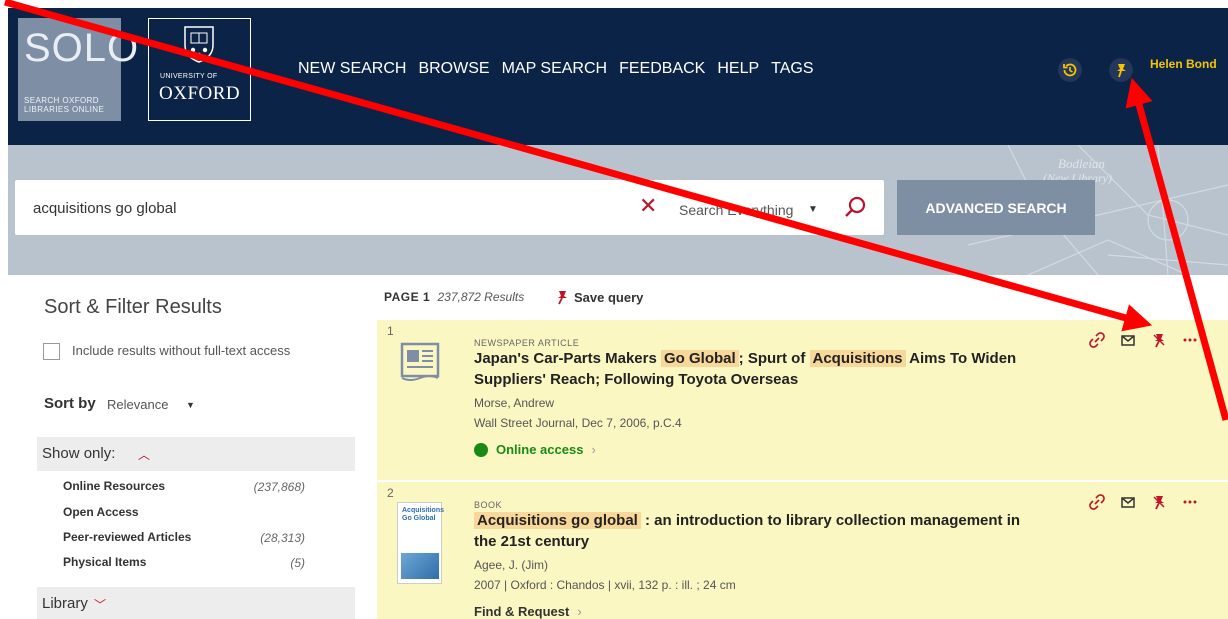 The image size is (1228, 619). Describe the element at coordinates (79, 453) in the screenshot. I see `show-only-label: Show only:` at that location.